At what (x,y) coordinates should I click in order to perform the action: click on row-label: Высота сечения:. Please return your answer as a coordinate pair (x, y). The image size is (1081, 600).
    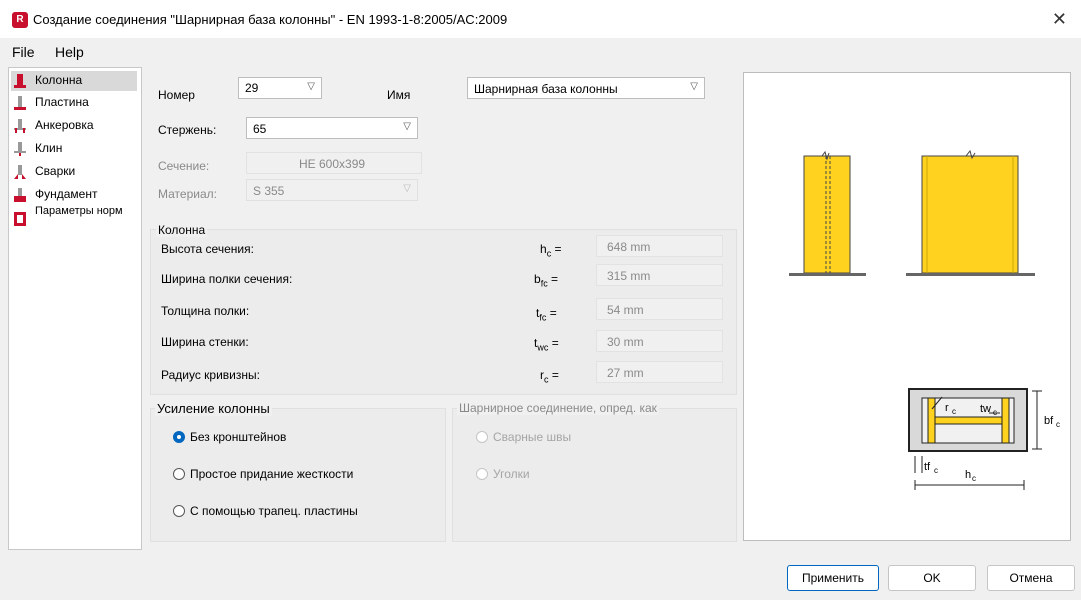
    Looking at the image, I should click on (207, 249).